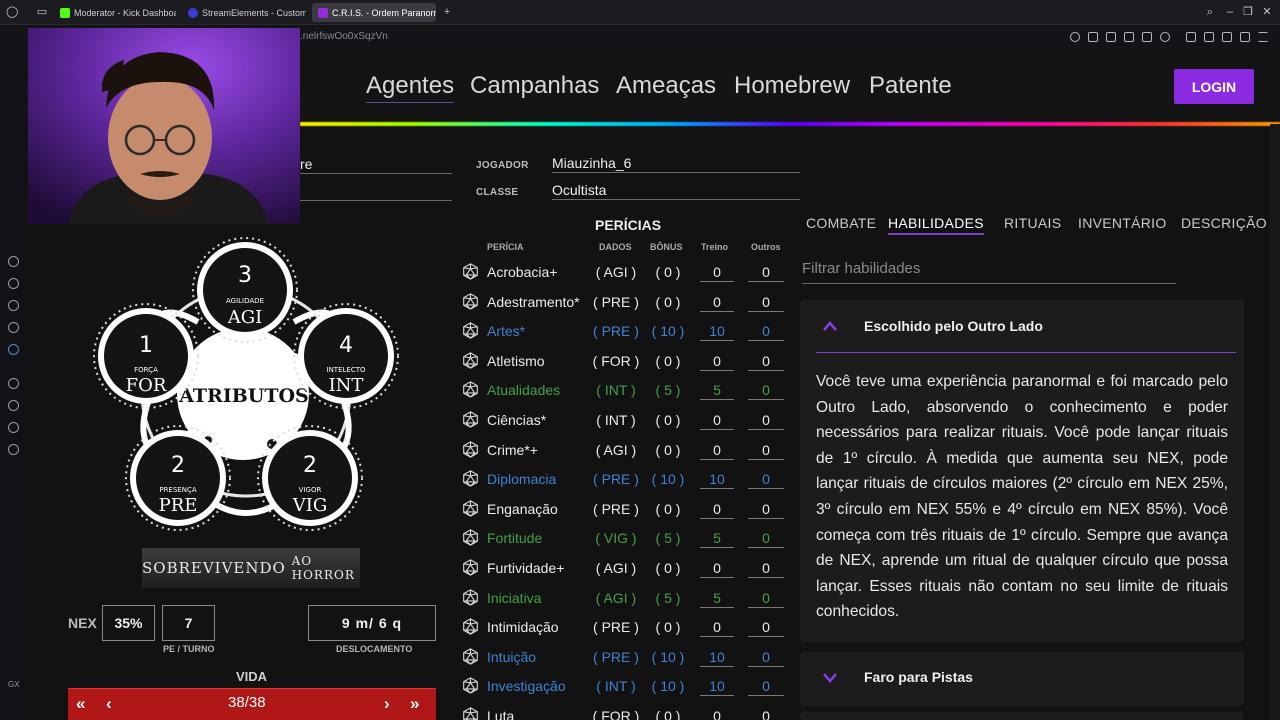  I want to click on skill-name: Furtividade+, so click(525, 568).